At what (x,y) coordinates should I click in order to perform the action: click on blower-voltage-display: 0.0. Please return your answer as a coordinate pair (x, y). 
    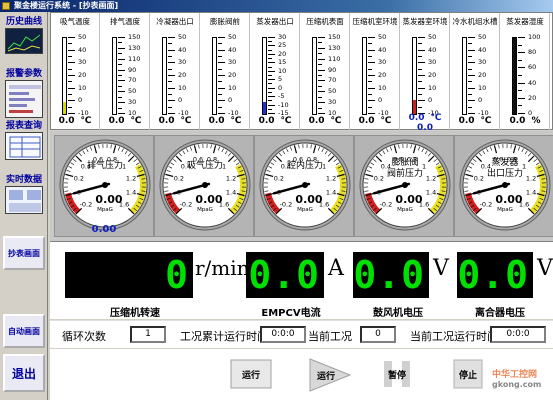
    Looking at the image, I should click on (391, 275).